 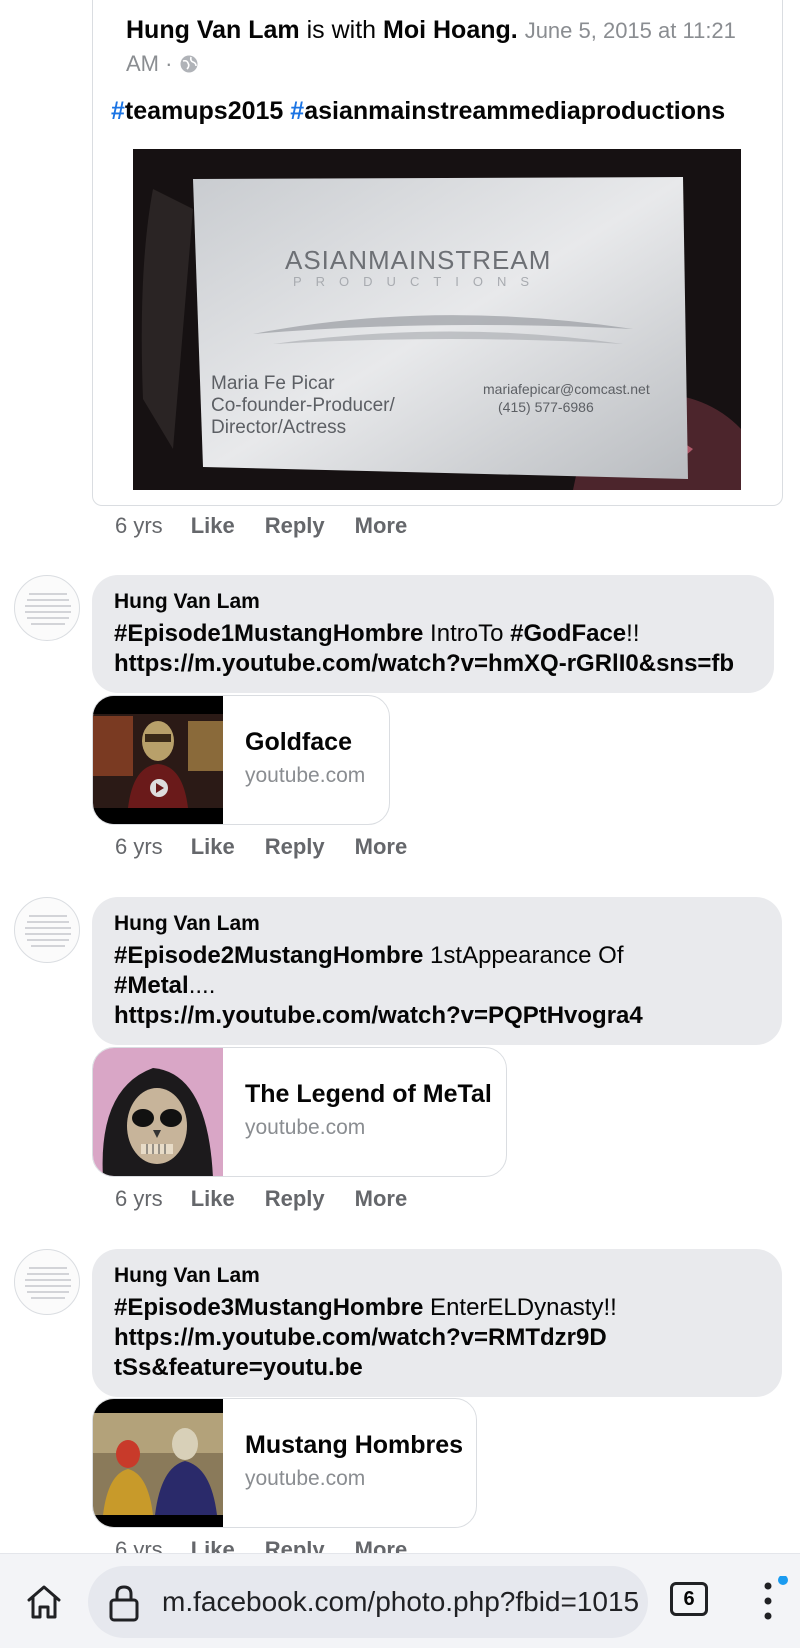 I want to click on hashtag-link: #teamups2015, so click(x=197, y=111).